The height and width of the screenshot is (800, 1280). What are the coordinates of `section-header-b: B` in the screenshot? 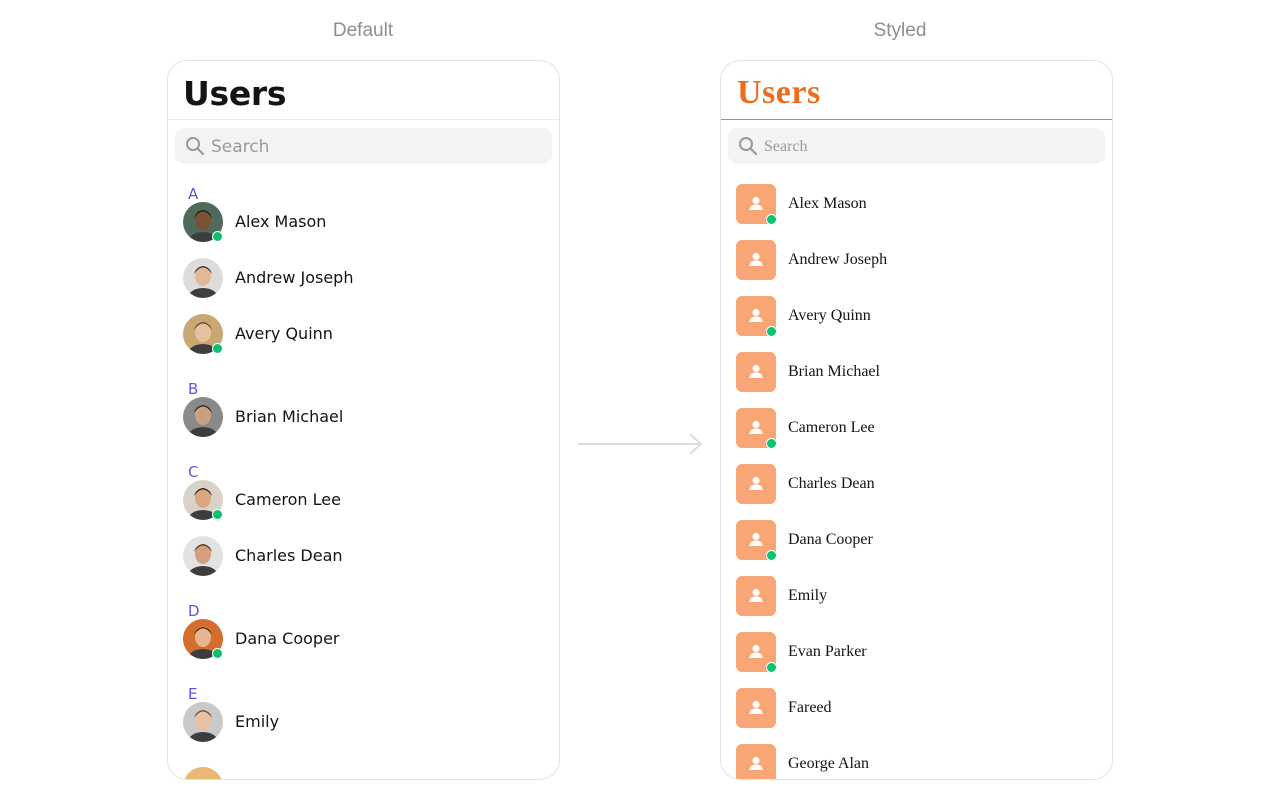 It's located at (193, 389).